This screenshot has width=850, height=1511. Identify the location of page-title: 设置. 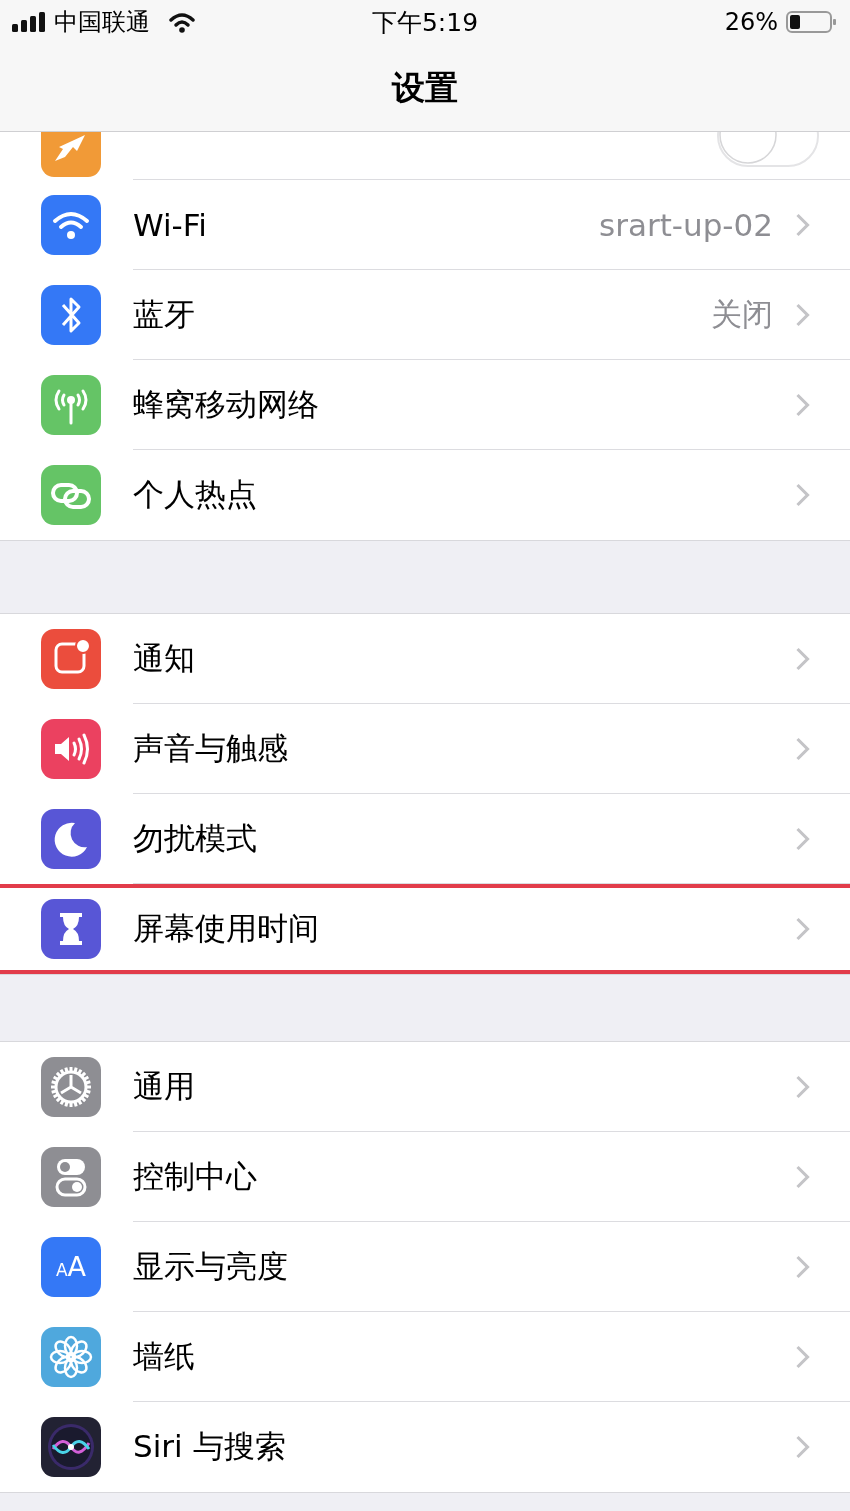
(424, 88).